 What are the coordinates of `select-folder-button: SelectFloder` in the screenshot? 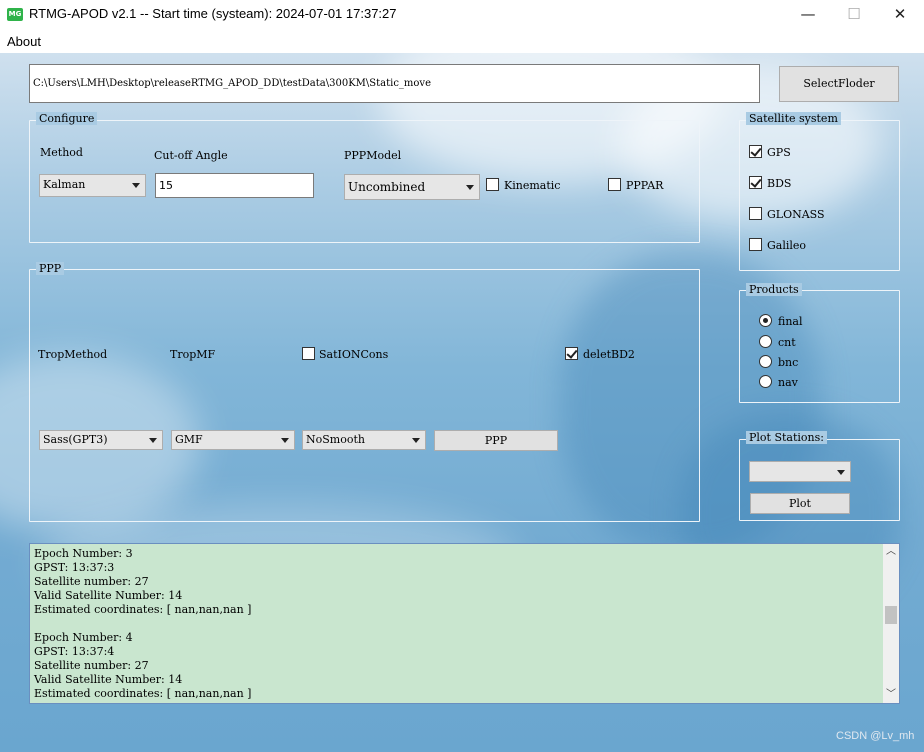 It's located at (839, 84).